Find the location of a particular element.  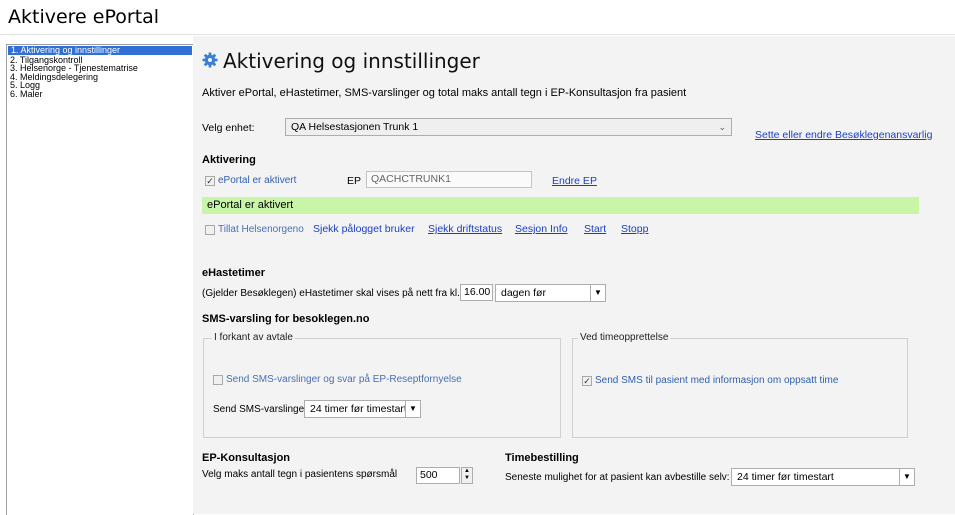

send-sms-label: Send SMS-varslinger is located at coordinates (260, 409).